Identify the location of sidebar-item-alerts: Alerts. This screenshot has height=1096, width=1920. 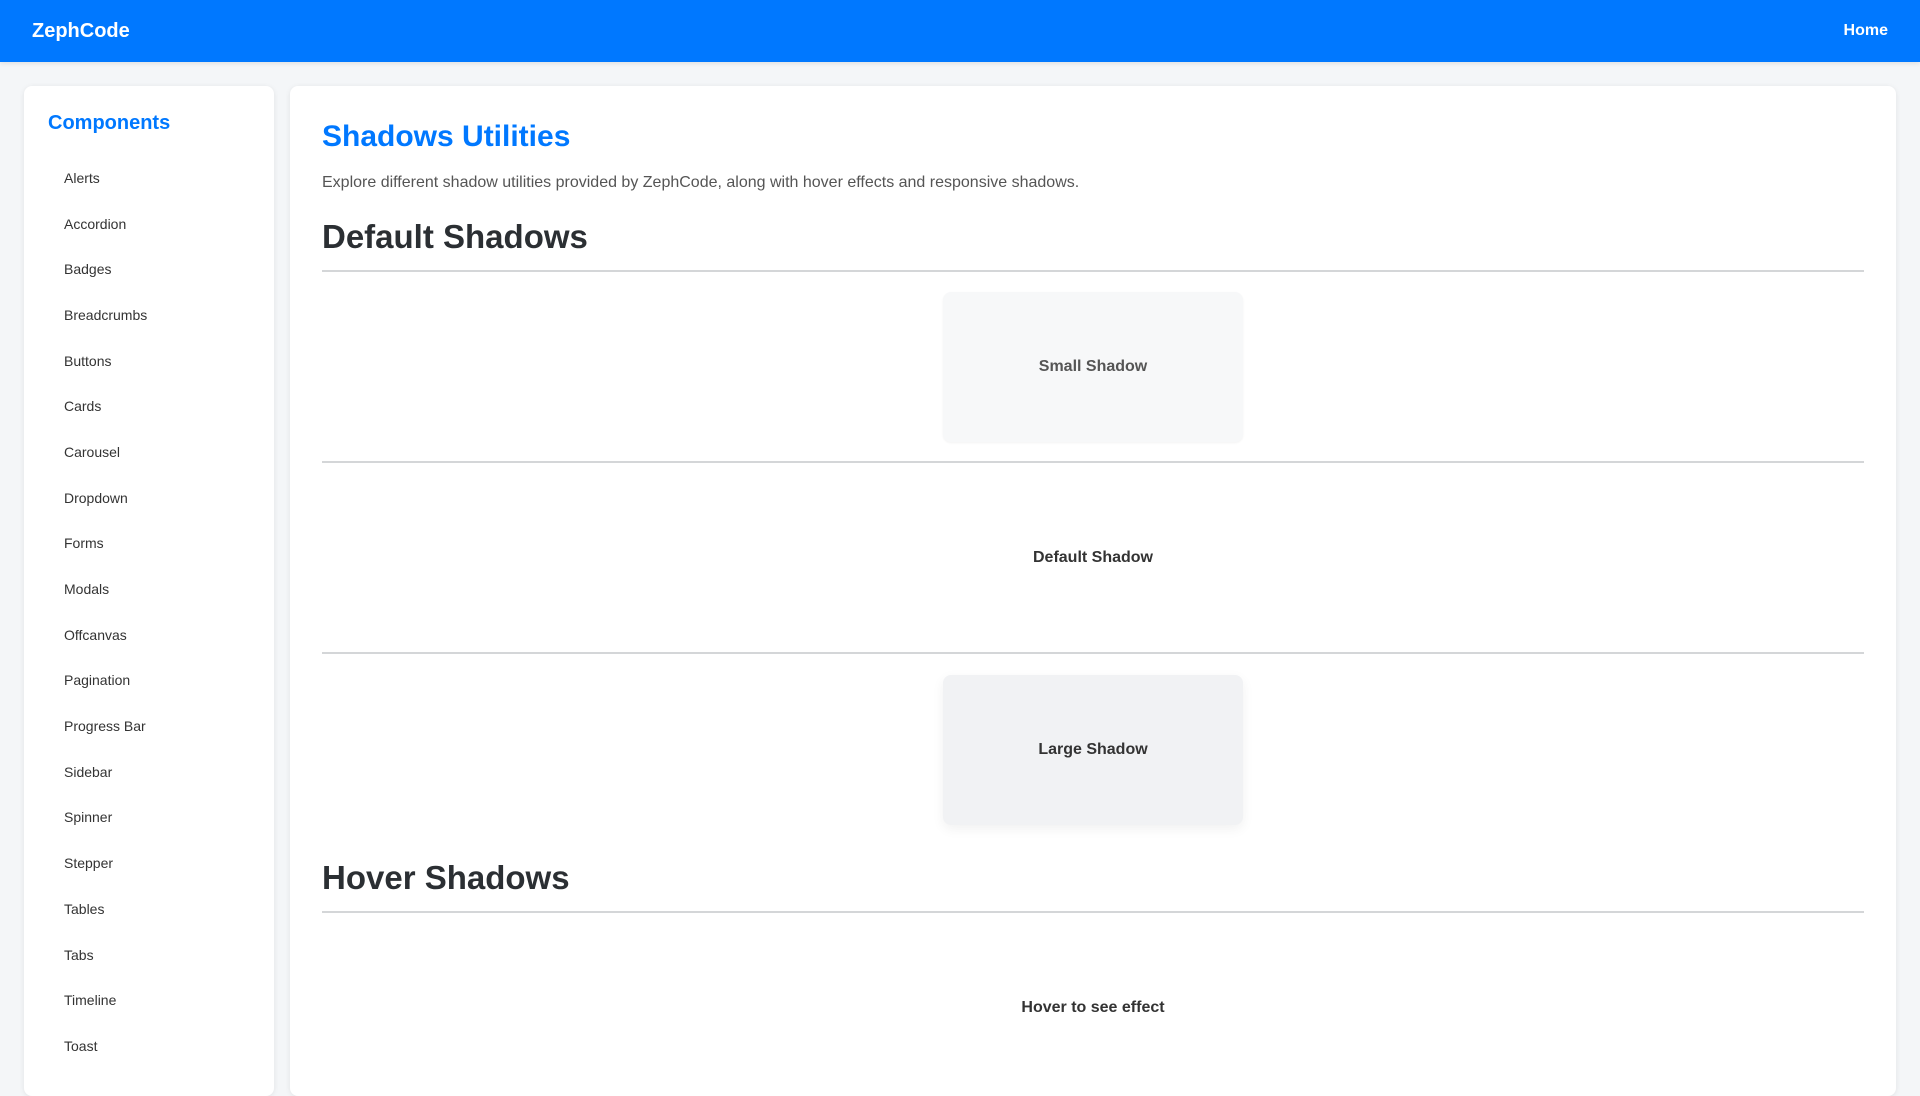
(149, 178).